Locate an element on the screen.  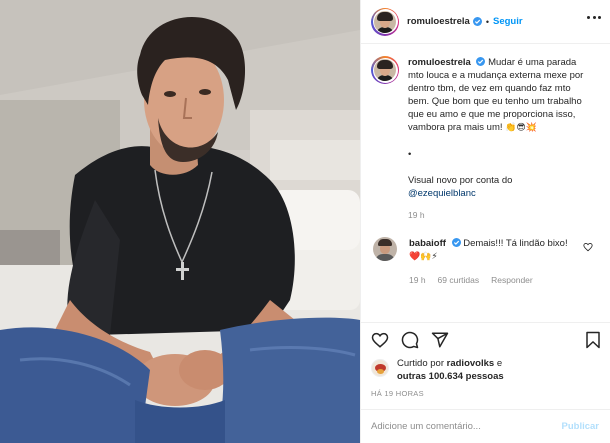
post-header: romuloestrela • Seguir is located at coordinates (485, 22).